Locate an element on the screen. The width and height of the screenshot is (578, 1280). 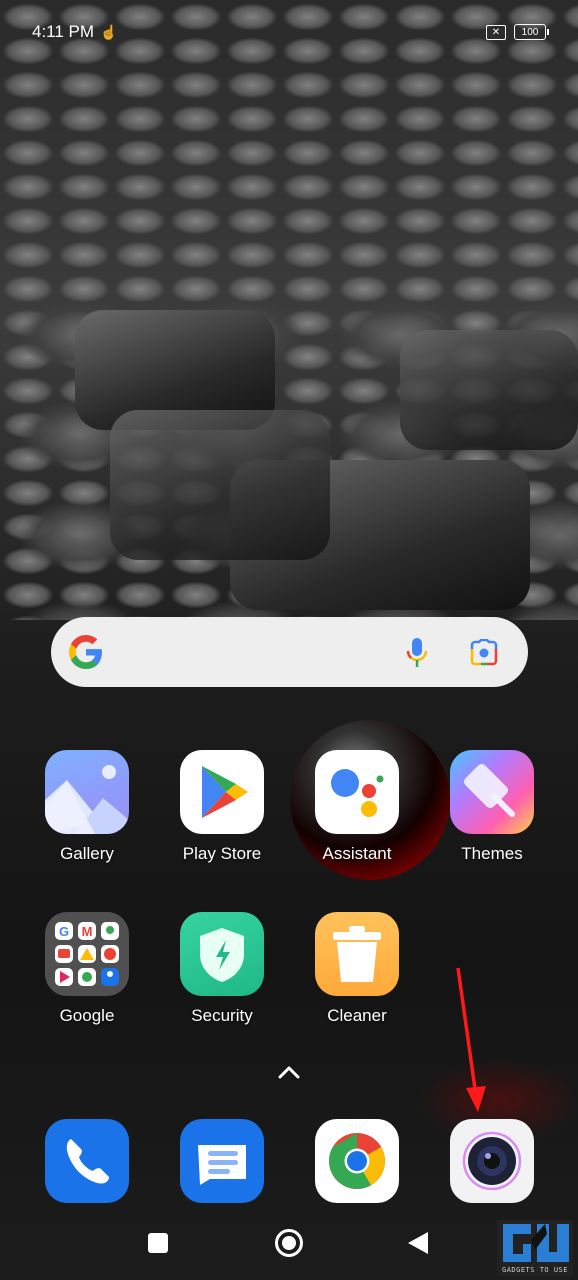
home-button is located at coordinates (289, 1243).